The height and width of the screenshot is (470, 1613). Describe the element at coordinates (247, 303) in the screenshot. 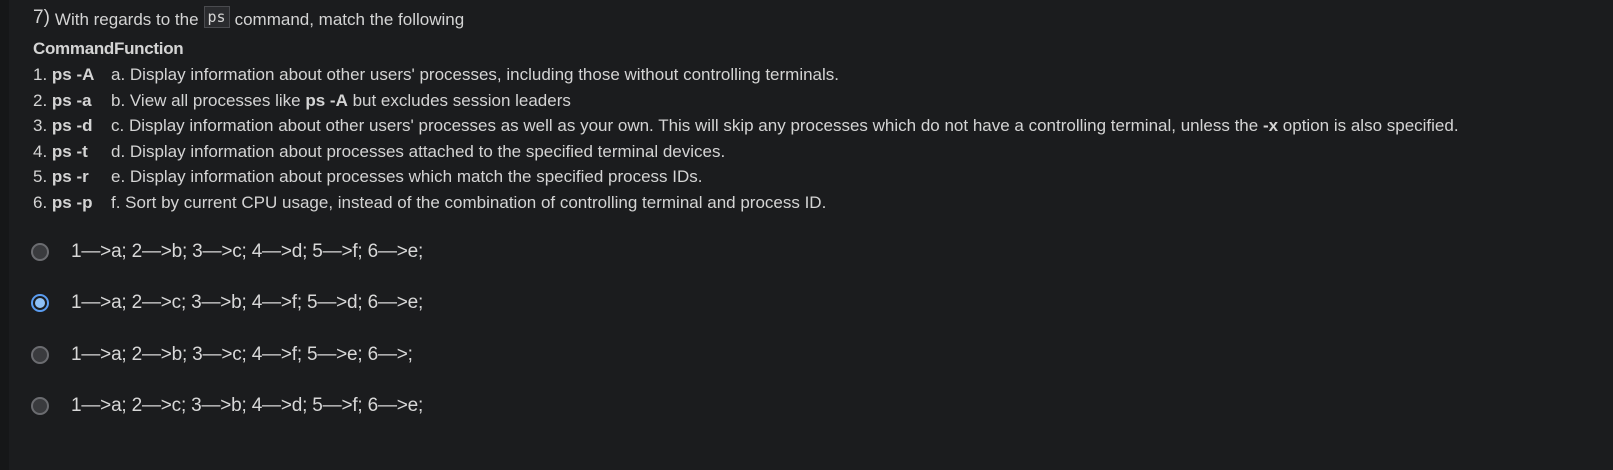

I see `option-label: 1—>a; 2—>c; 3—>b; 4—>f; 5—>d; 6—>e;` at that location.